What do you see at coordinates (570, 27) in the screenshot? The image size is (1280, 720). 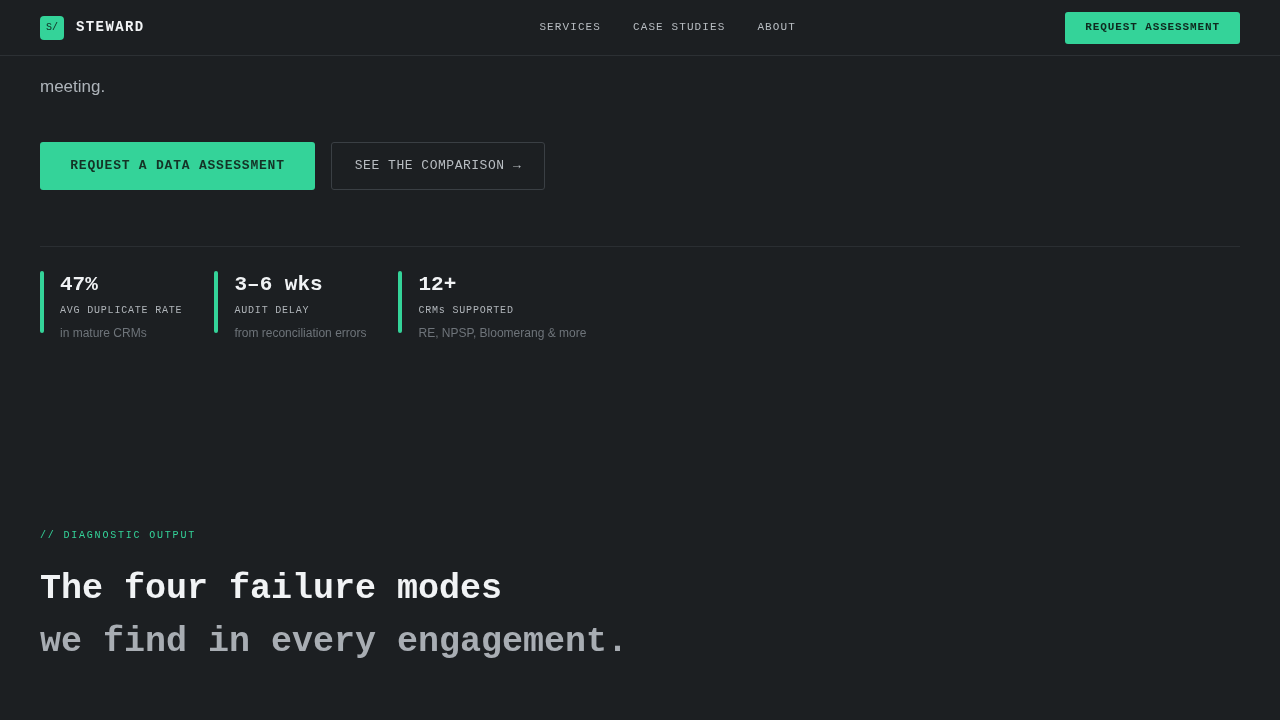 I see `nav-link: SERVICES` at bounding box center [570, 27].